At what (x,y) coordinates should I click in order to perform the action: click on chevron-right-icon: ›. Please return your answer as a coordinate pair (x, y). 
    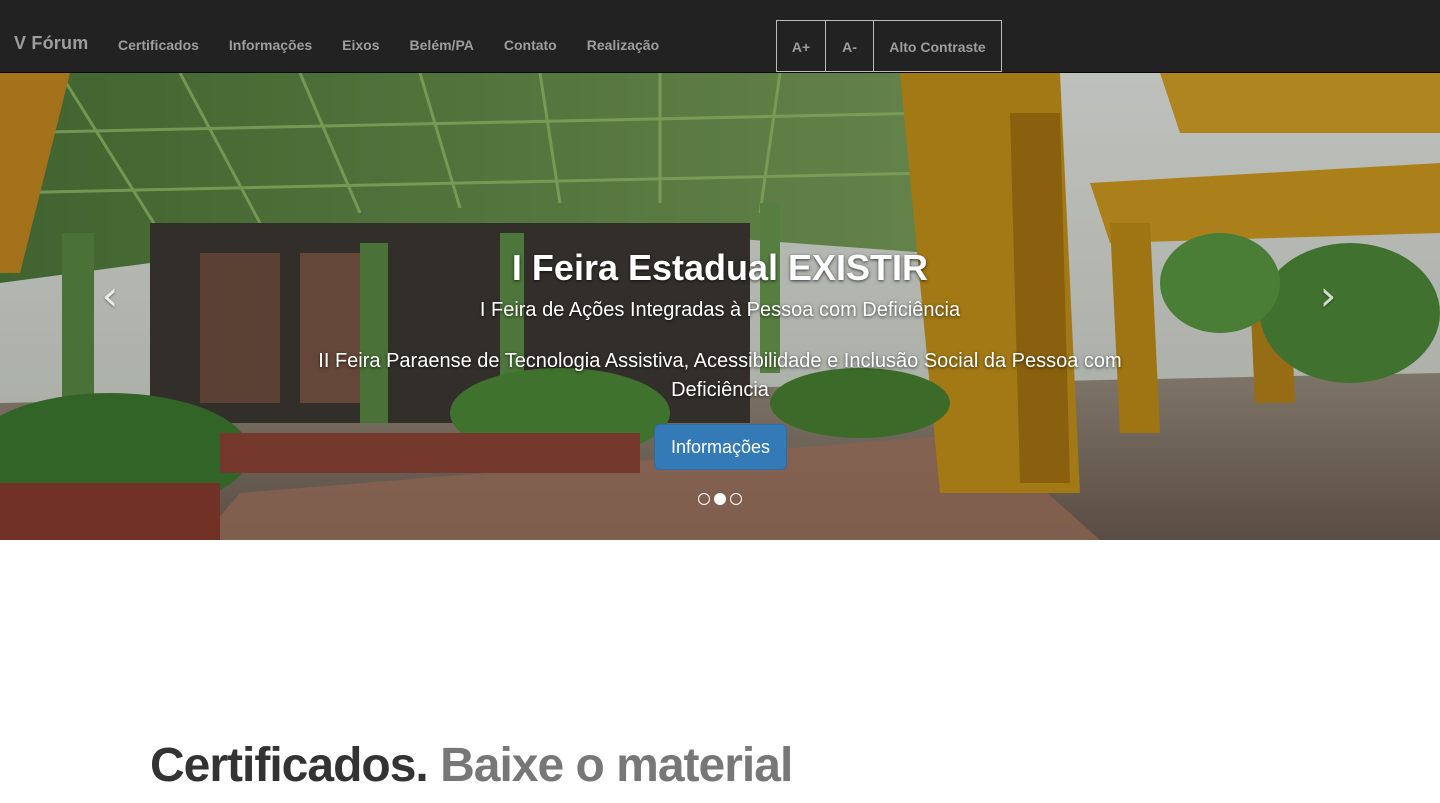
    Looking at the image, I should click on (1328, 295).